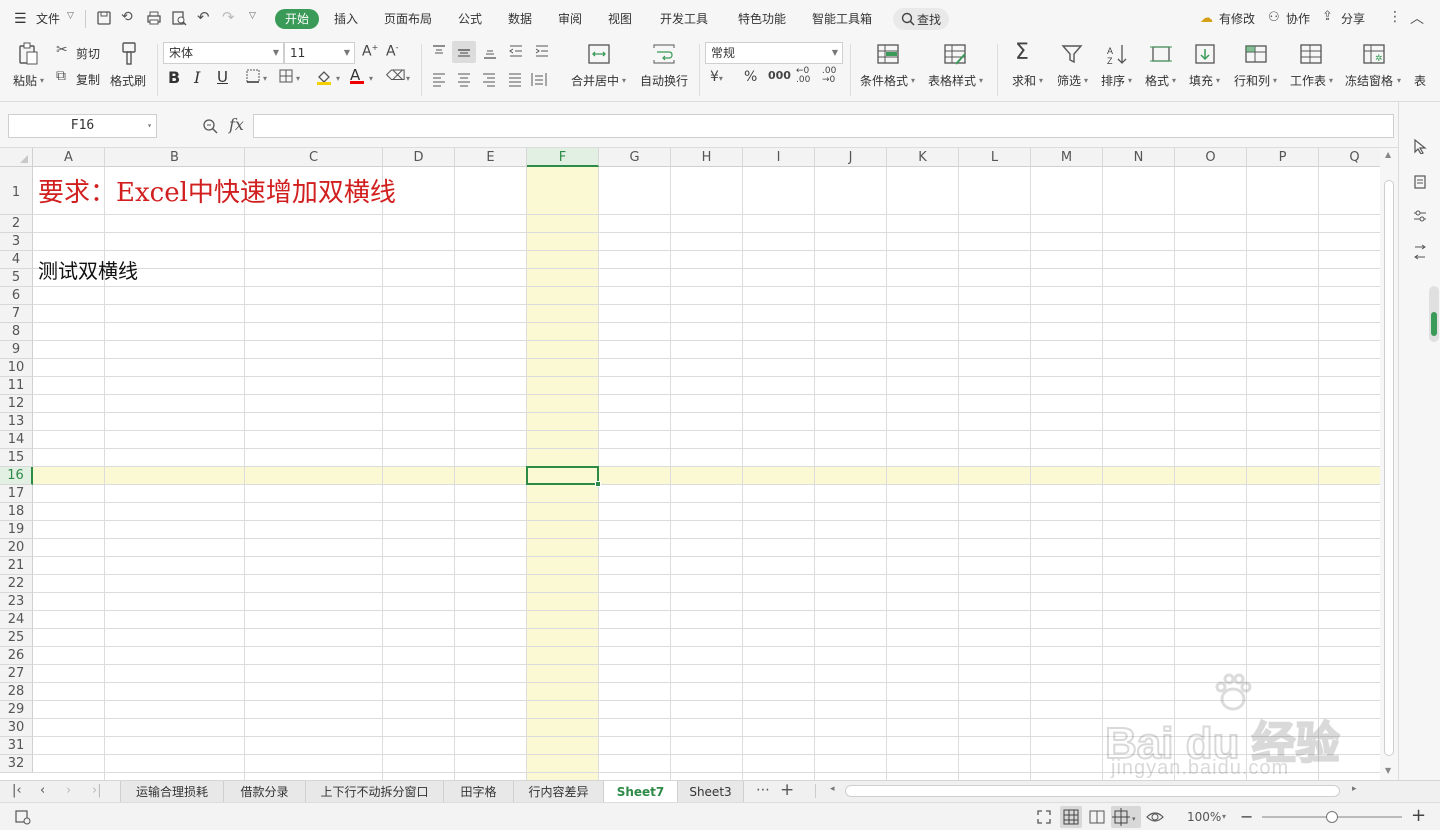  I want to click on tab-review: 审阅, so click(570, 18).